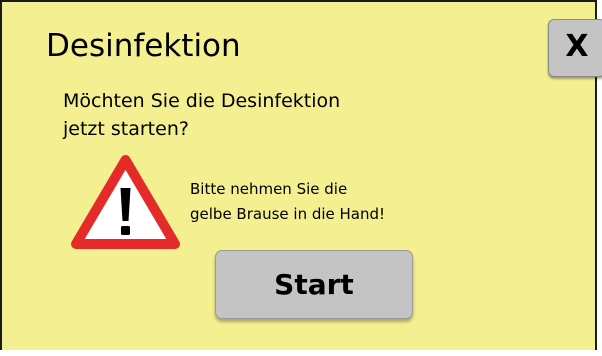 This screenshot has width=602, height=356. Describe the element at coordinates (125, 202) in the screenshot. I see `warning-triangle-icon` at that location.